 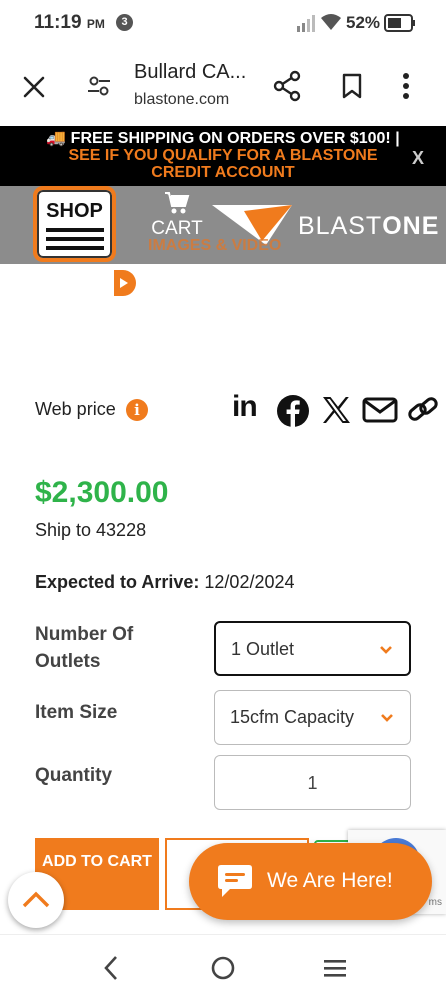 I want to click on web-price-label: Web price, so click(x=75, y=409).